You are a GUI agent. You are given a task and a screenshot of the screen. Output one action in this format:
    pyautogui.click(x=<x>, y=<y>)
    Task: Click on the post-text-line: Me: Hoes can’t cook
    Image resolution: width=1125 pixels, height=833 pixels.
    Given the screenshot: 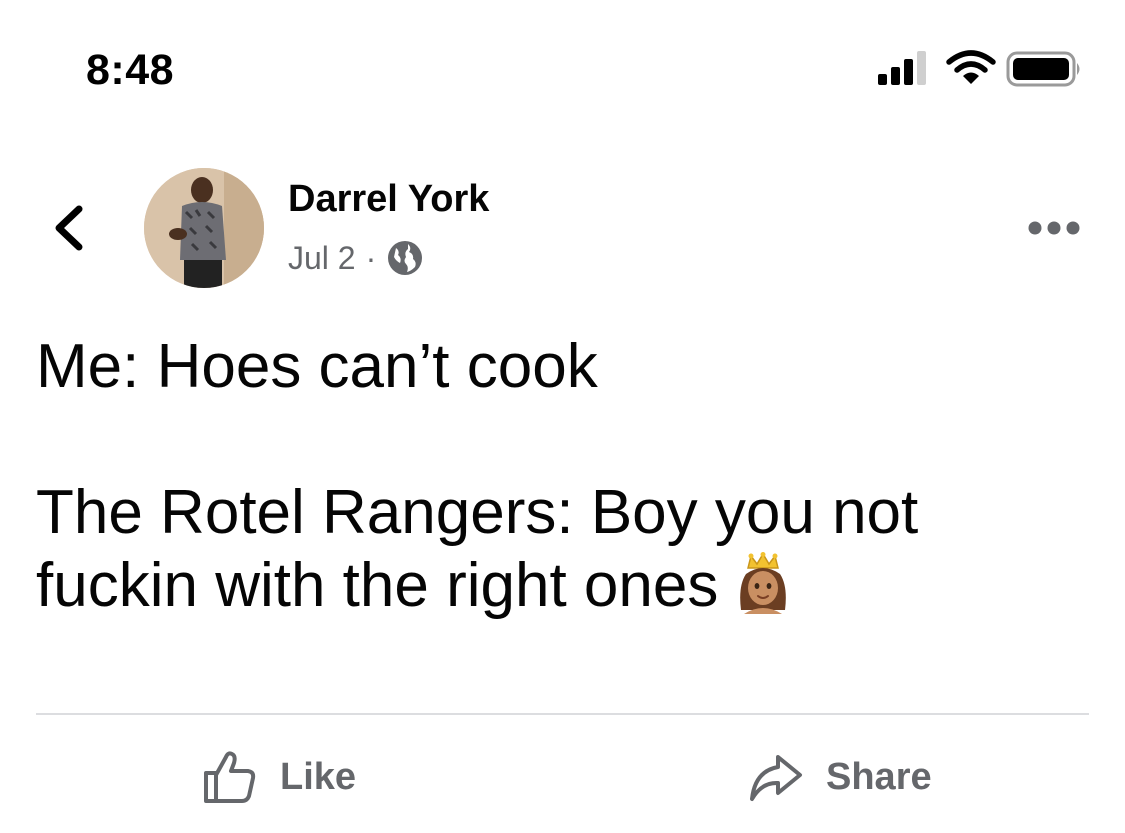 What is the action you would take?
    pyautogui.click(x=317, y=366)
    